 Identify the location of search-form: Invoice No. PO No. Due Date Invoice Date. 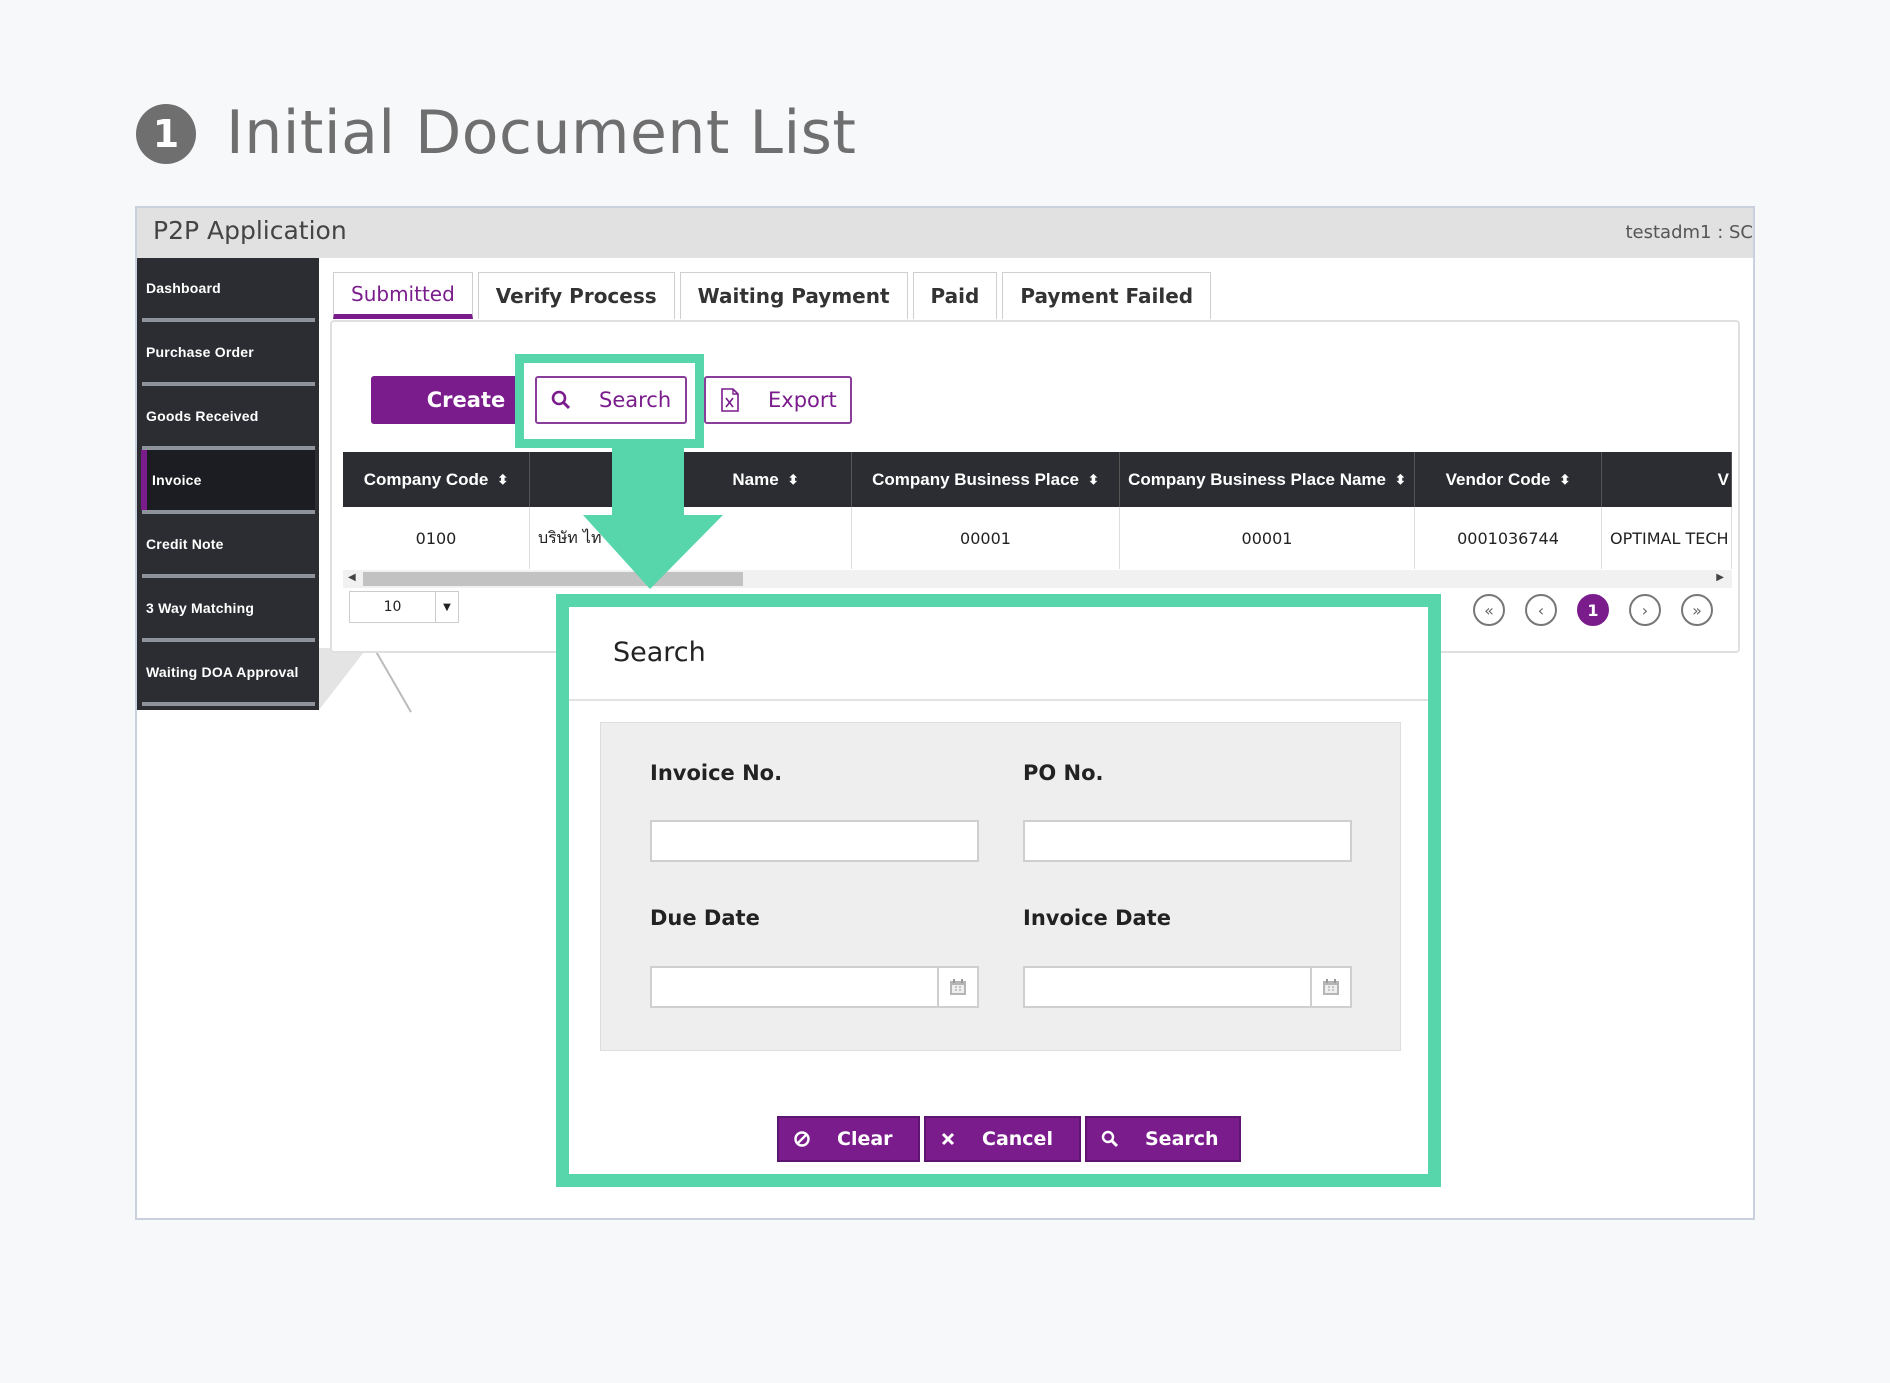
(1000, 886).